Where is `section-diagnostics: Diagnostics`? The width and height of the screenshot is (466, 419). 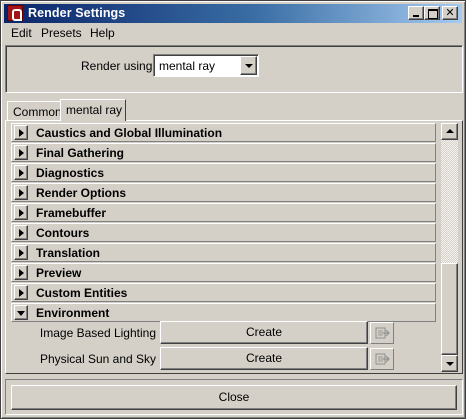
section-diagnostics: Diagnostics is located at coordinates (223, 172).